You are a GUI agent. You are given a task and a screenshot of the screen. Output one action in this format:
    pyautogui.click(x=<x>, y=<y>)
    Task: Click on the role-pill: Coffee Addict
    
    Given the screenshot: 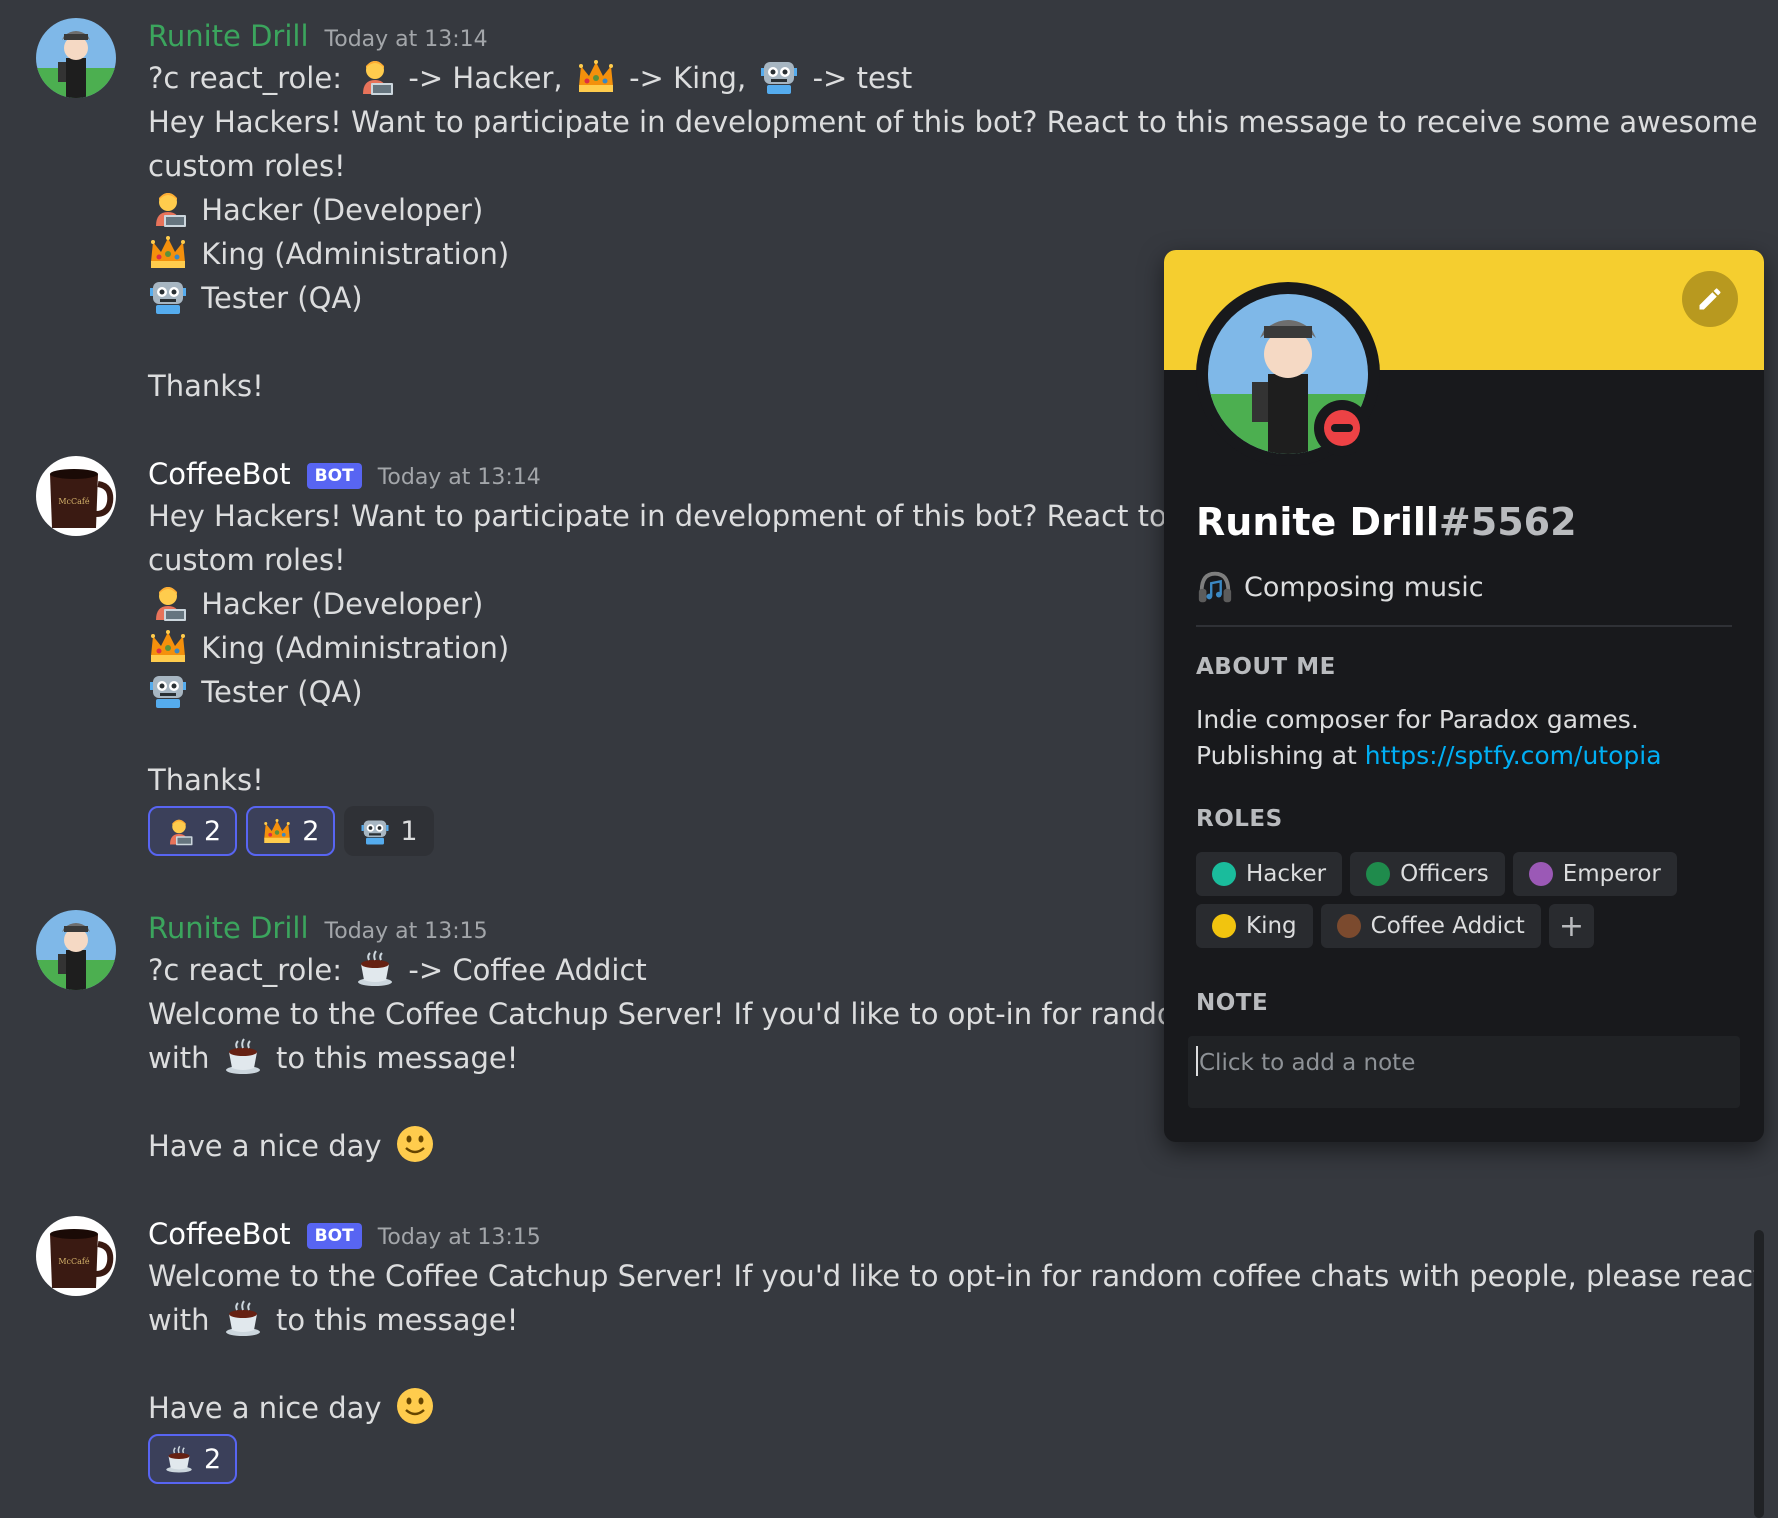 What is the action you would take?
    pyautogui.click(x=1430, y=926)
    